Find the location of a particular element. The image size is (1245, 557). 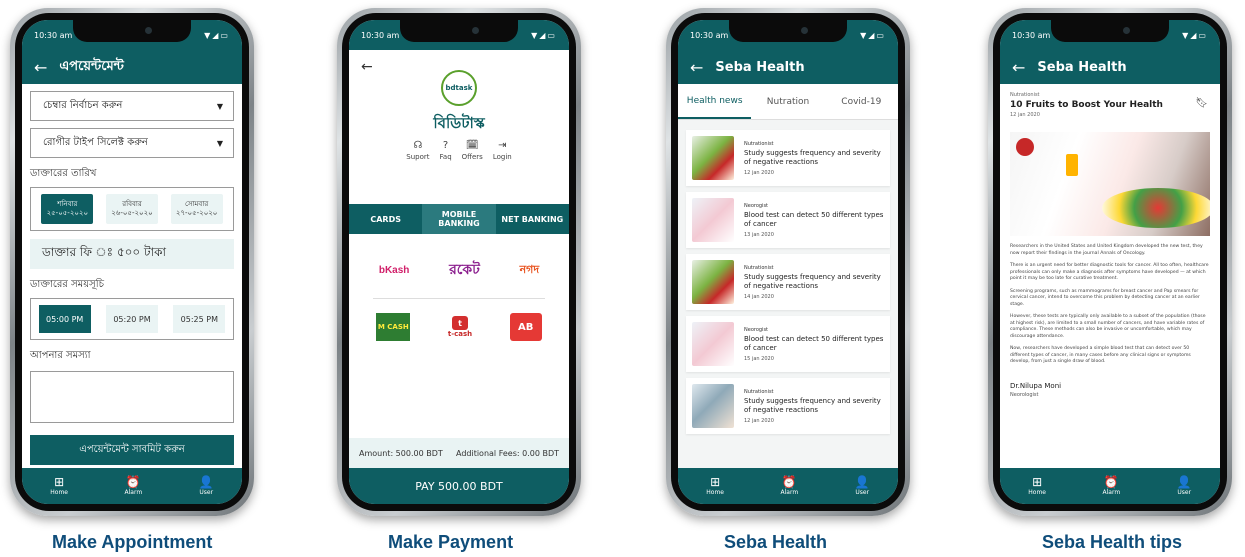

bookmark-icon: 🔖︎ is located at coordinates (1201, 103).